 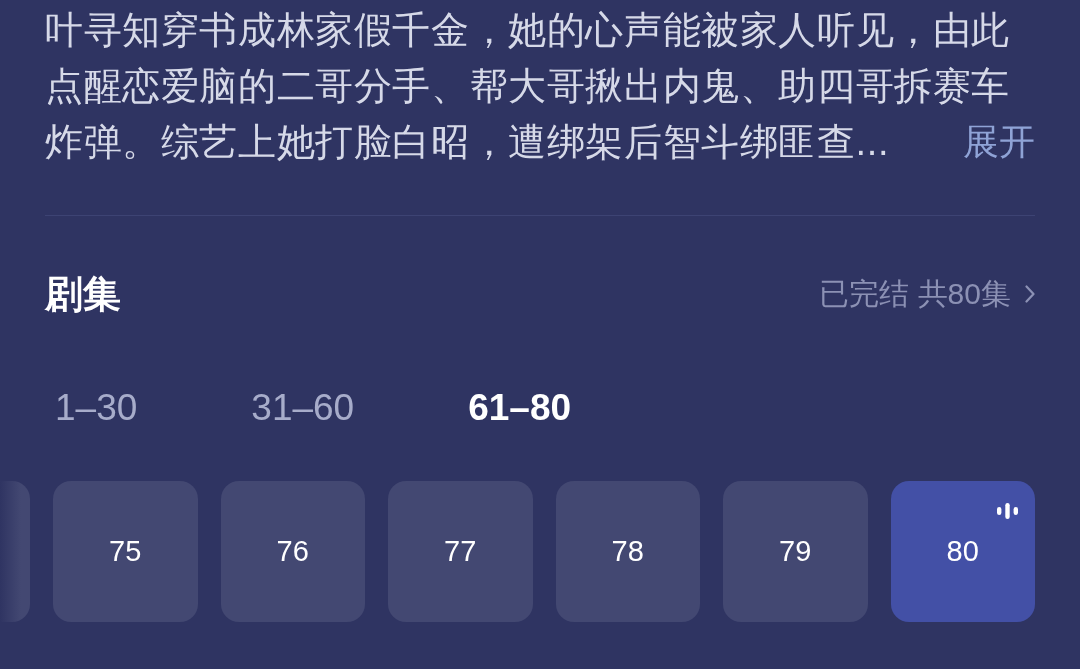 I want to click on episode-tile: 75, so click(x=125, y=551).